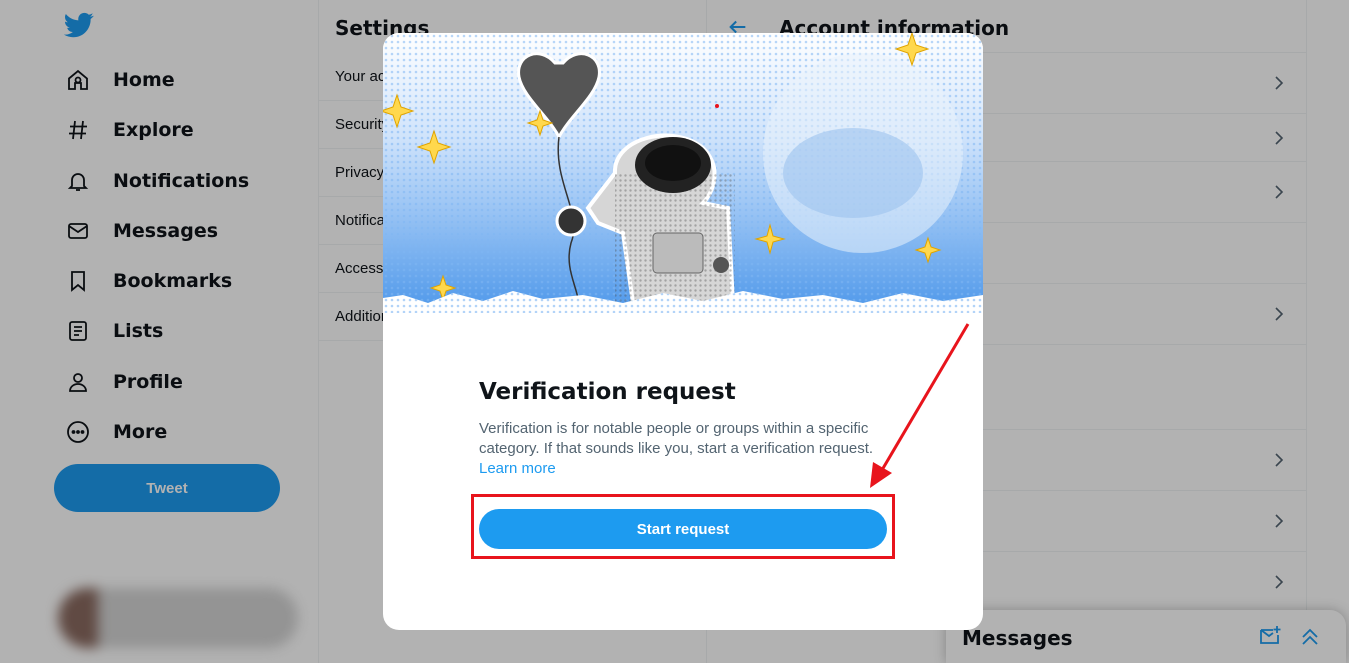 This screenshot has width=1349, height=663. Describe the element at coordinates (683, 526) in the screenshot. I see `annotation-highlight-box` at that location.